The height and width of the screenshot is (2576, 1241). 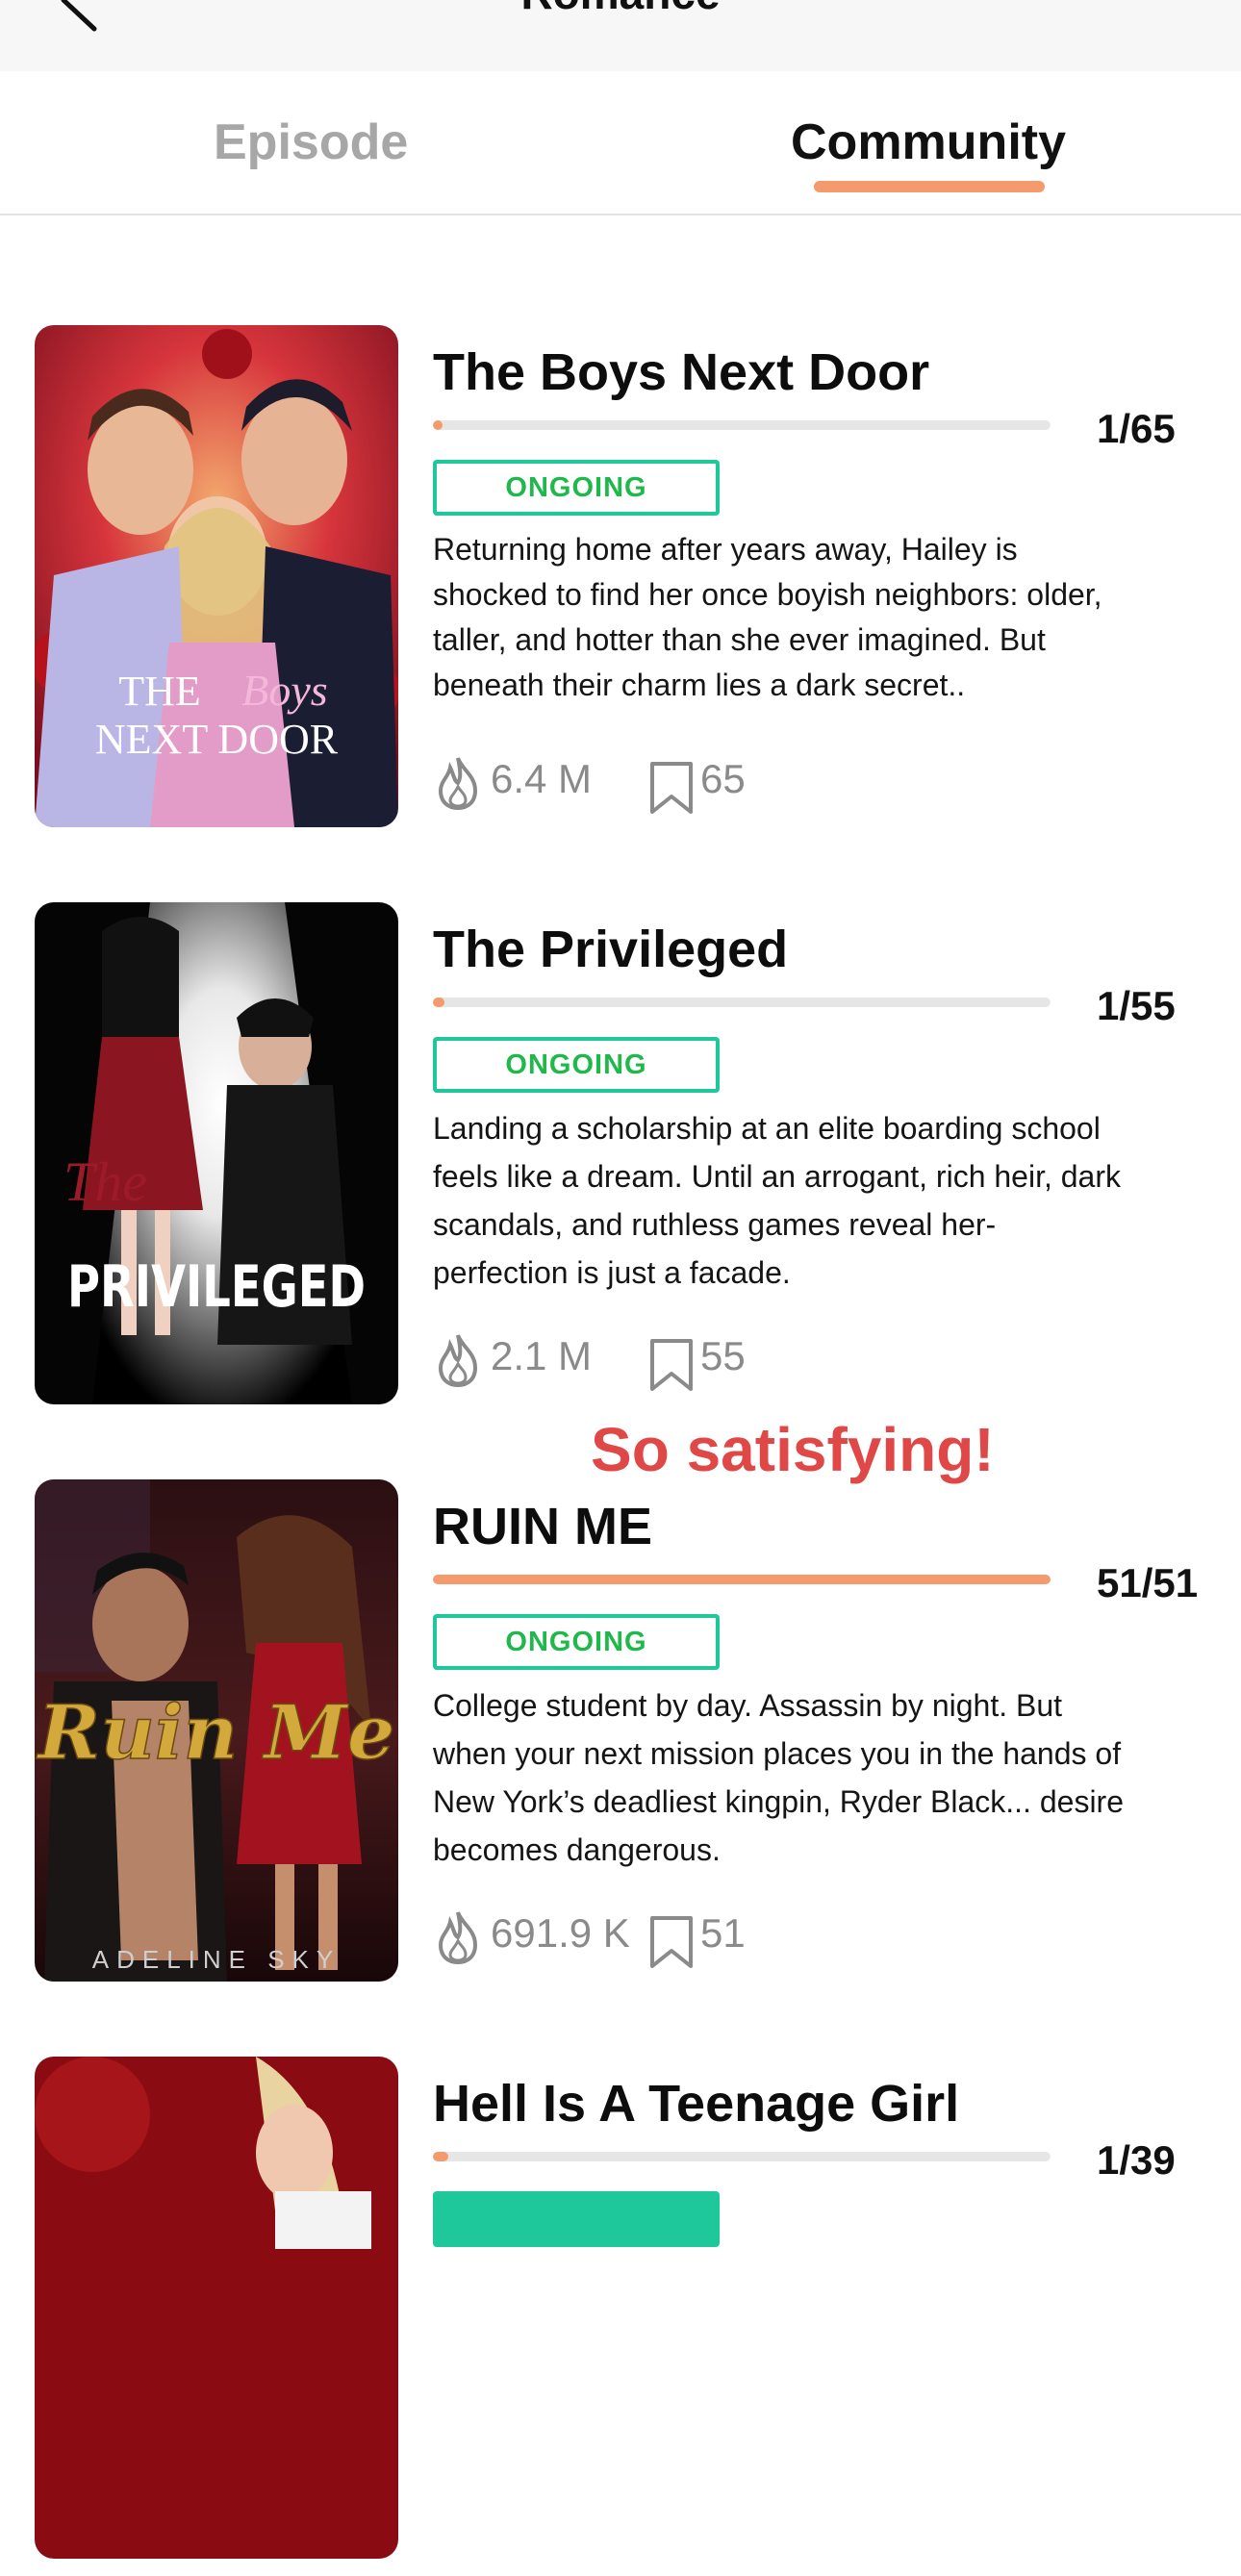 What do you see at coordinates (620, 36) in the screenshot?
I see `top-bar: Romance` at bounding box center [620, 36].